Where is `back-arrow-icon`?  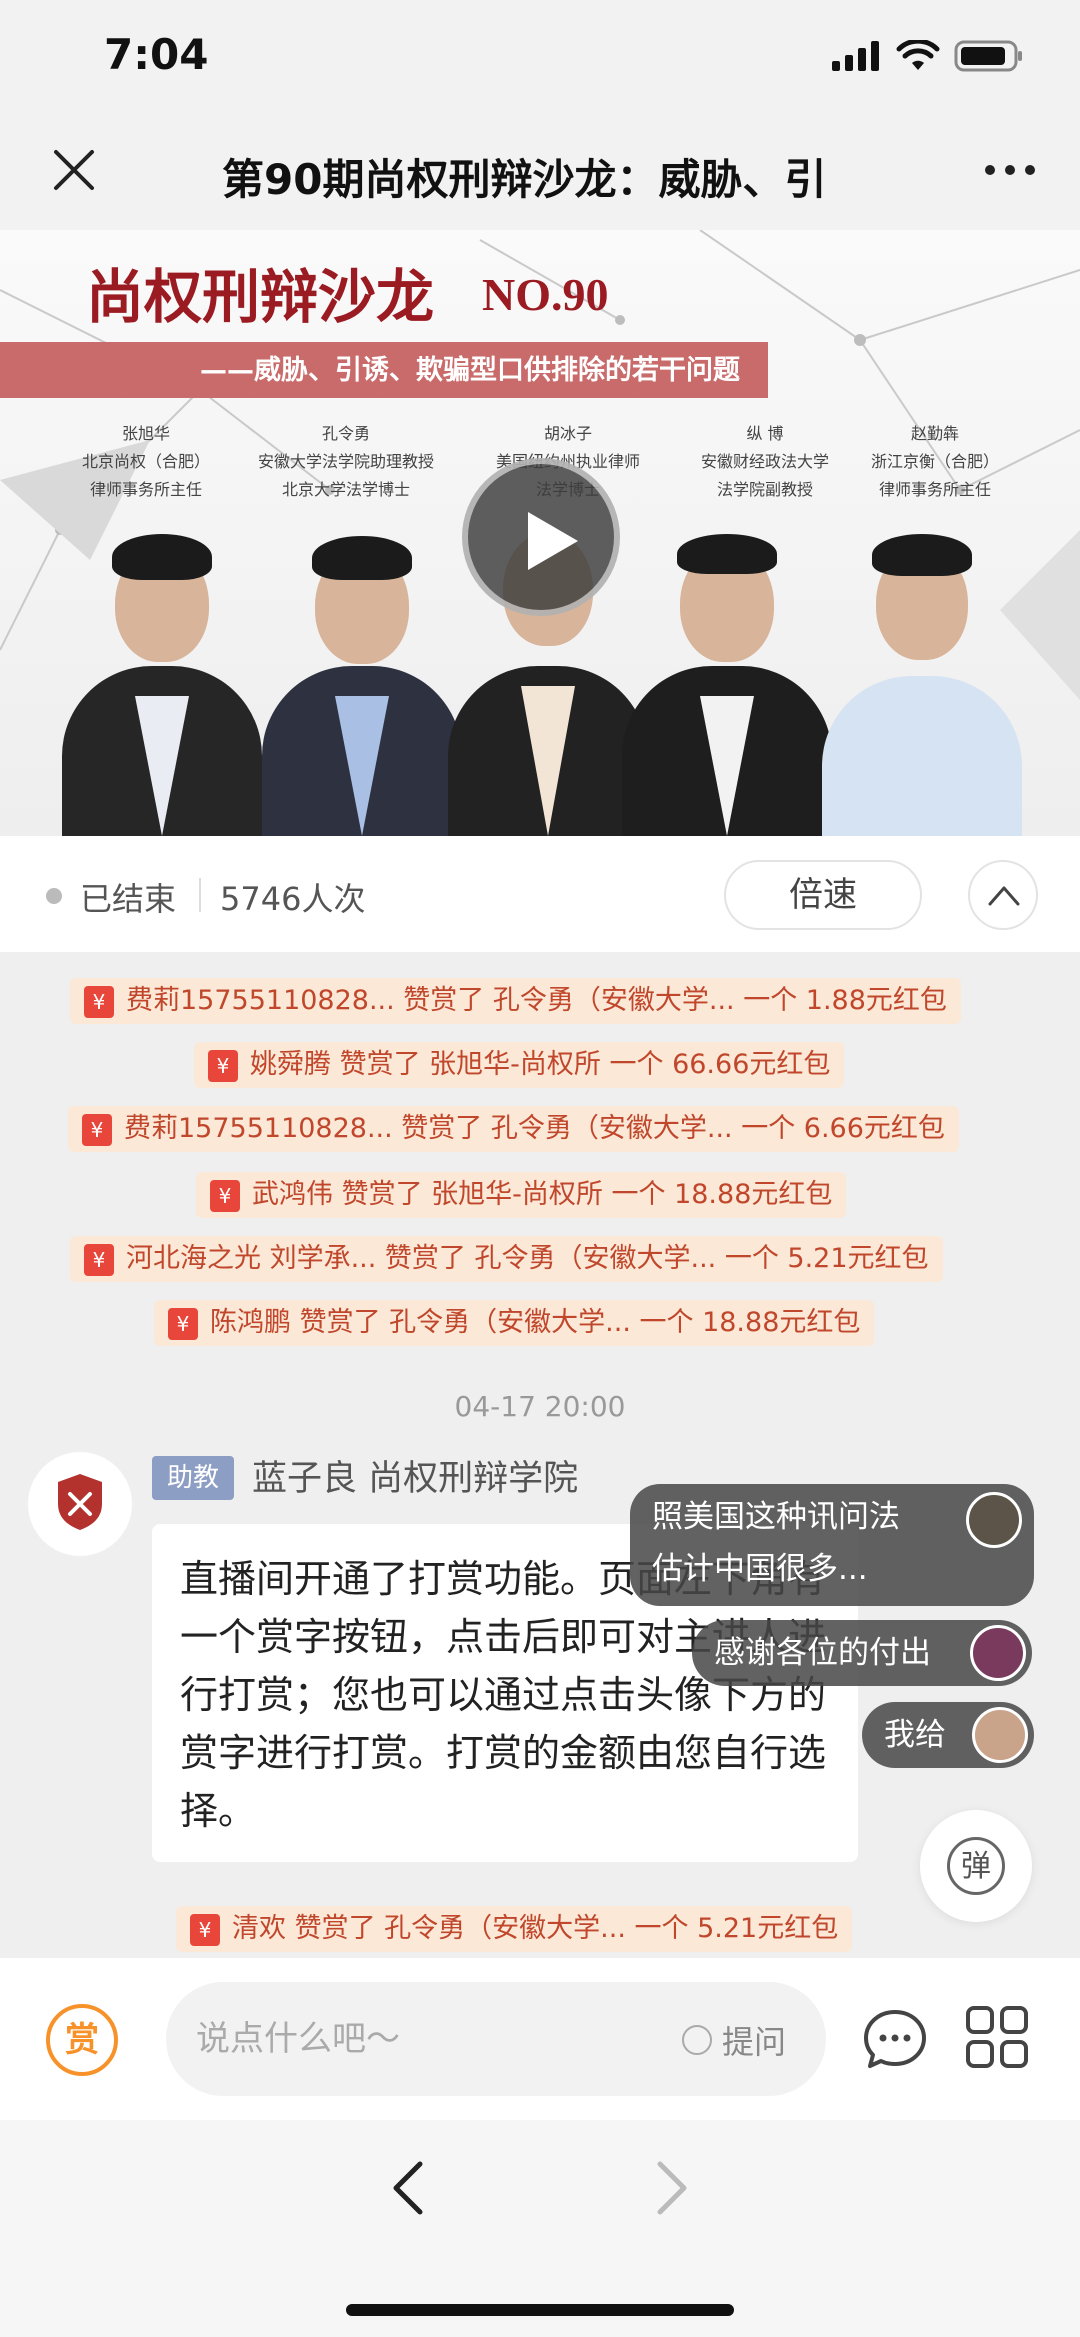 back-arrow-icon is located at coordinates (408, 2188).